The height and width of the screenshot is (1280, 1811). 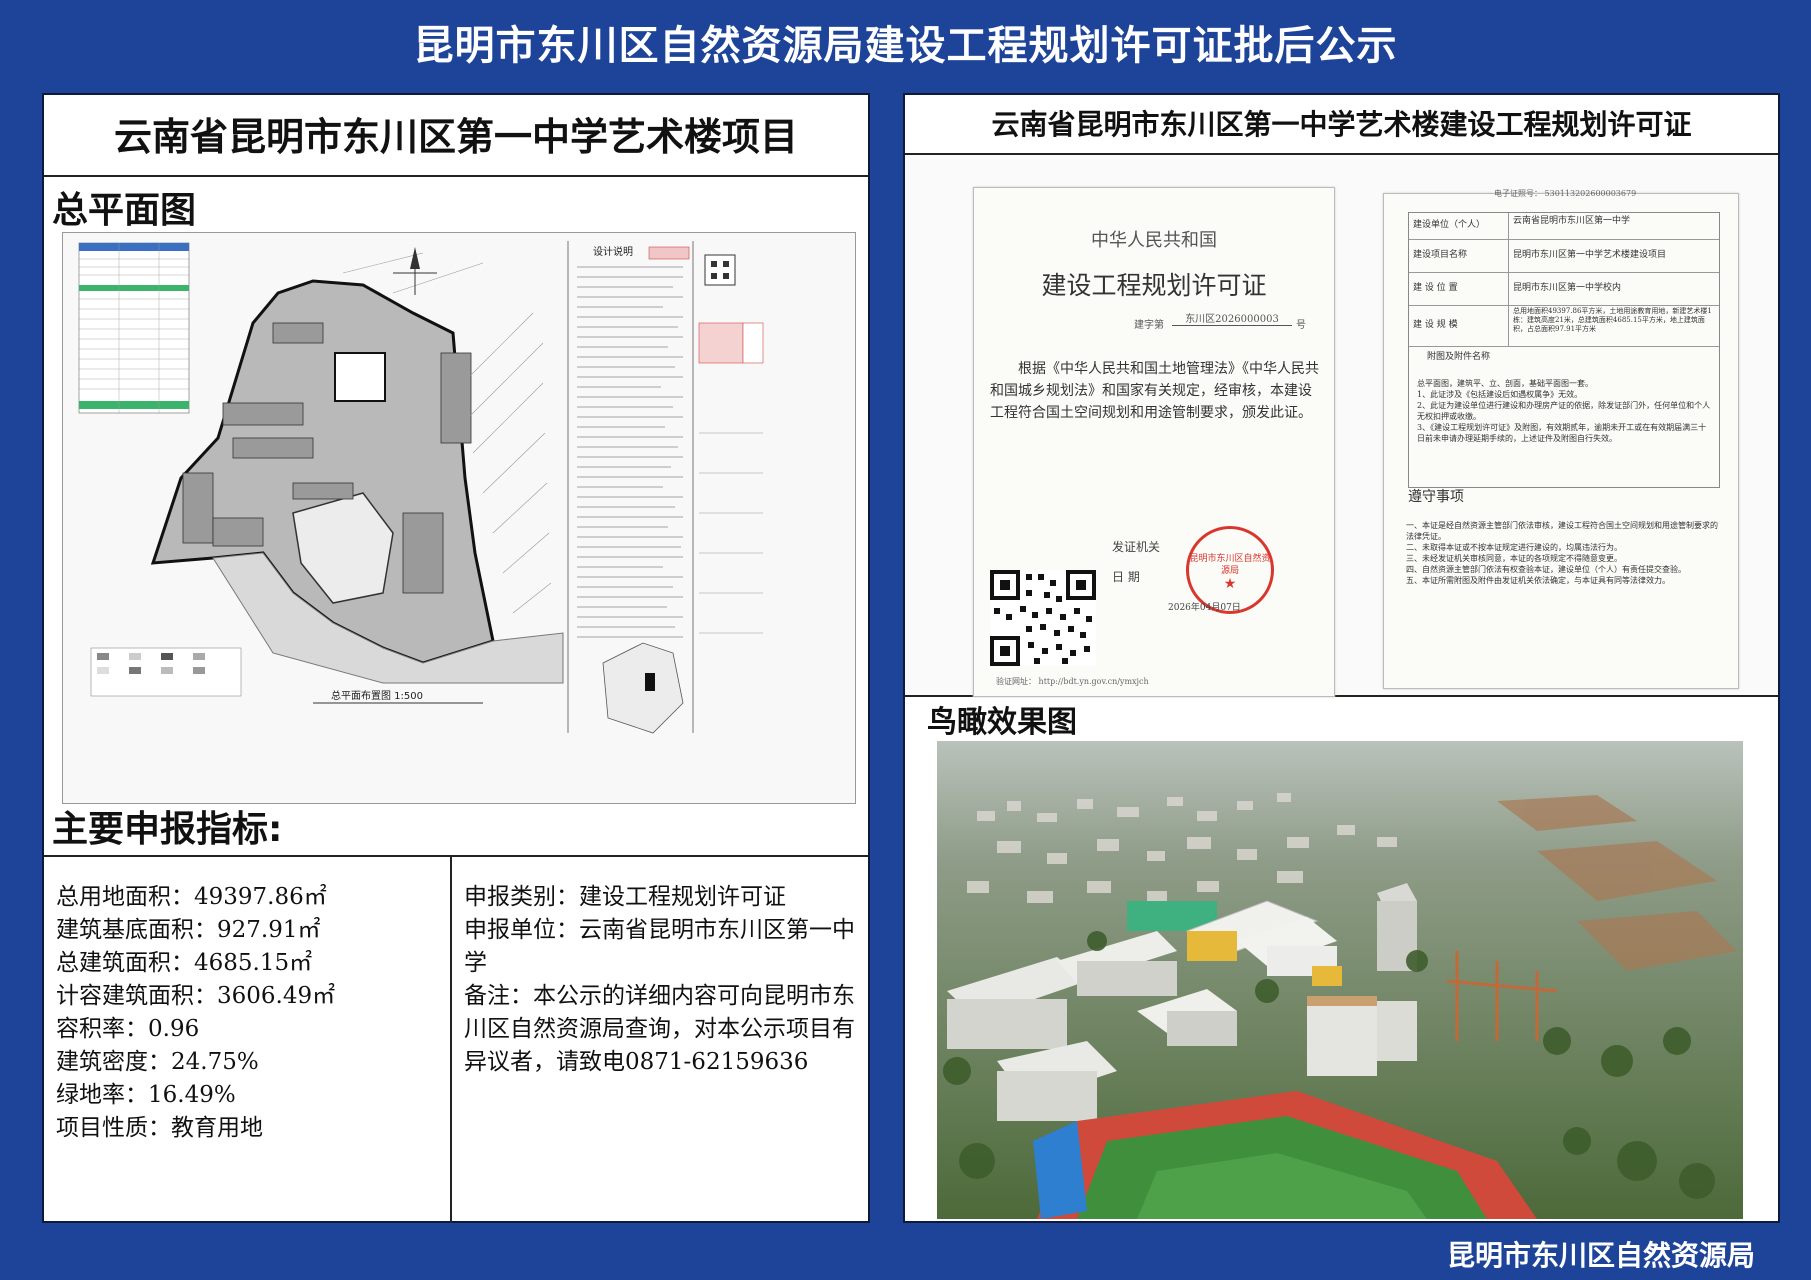 What do you see at coordinates (184, 963) in the screenshot?
I see `metric-total-floor-area: 总建筑面积：4685.15㎡` at bounding box center [184, 963].